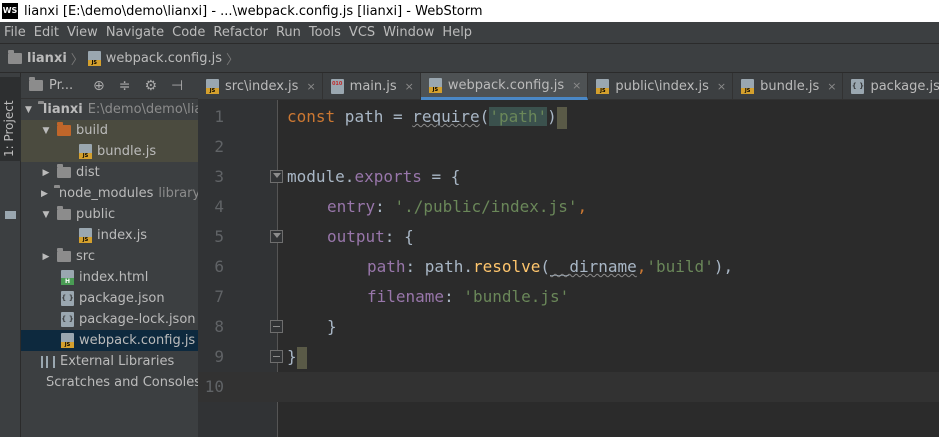 The image size is (939, 437). What do you see at coordinates (469, 58) in the screenshot?
I see `navigation-bar: lianxi 〉 webpack.config.js 〉` at bounding box center [469, 58].